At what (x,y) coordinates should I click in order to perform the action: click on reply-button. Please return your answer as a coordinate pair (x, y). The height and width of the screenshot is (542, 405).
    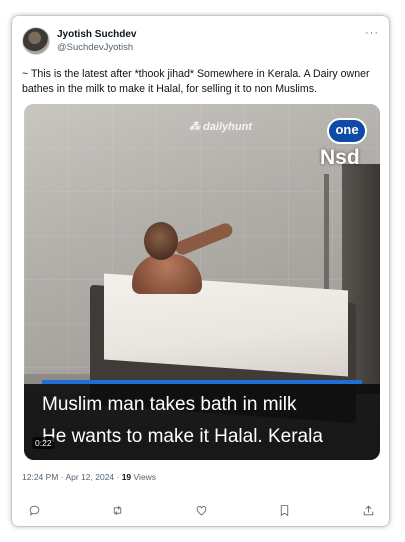
    Looking at the image, I should click on (34, 510).